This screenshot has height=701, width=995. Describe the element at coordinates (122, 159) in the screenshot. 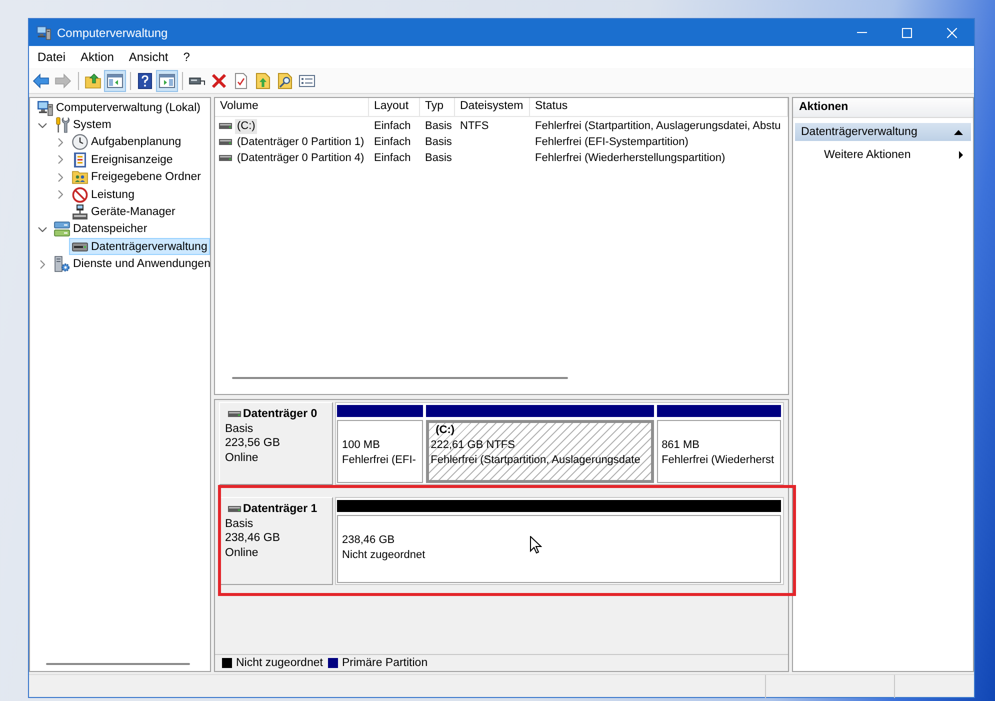

I see `tree-item: Ereignisanzeige` at that location.